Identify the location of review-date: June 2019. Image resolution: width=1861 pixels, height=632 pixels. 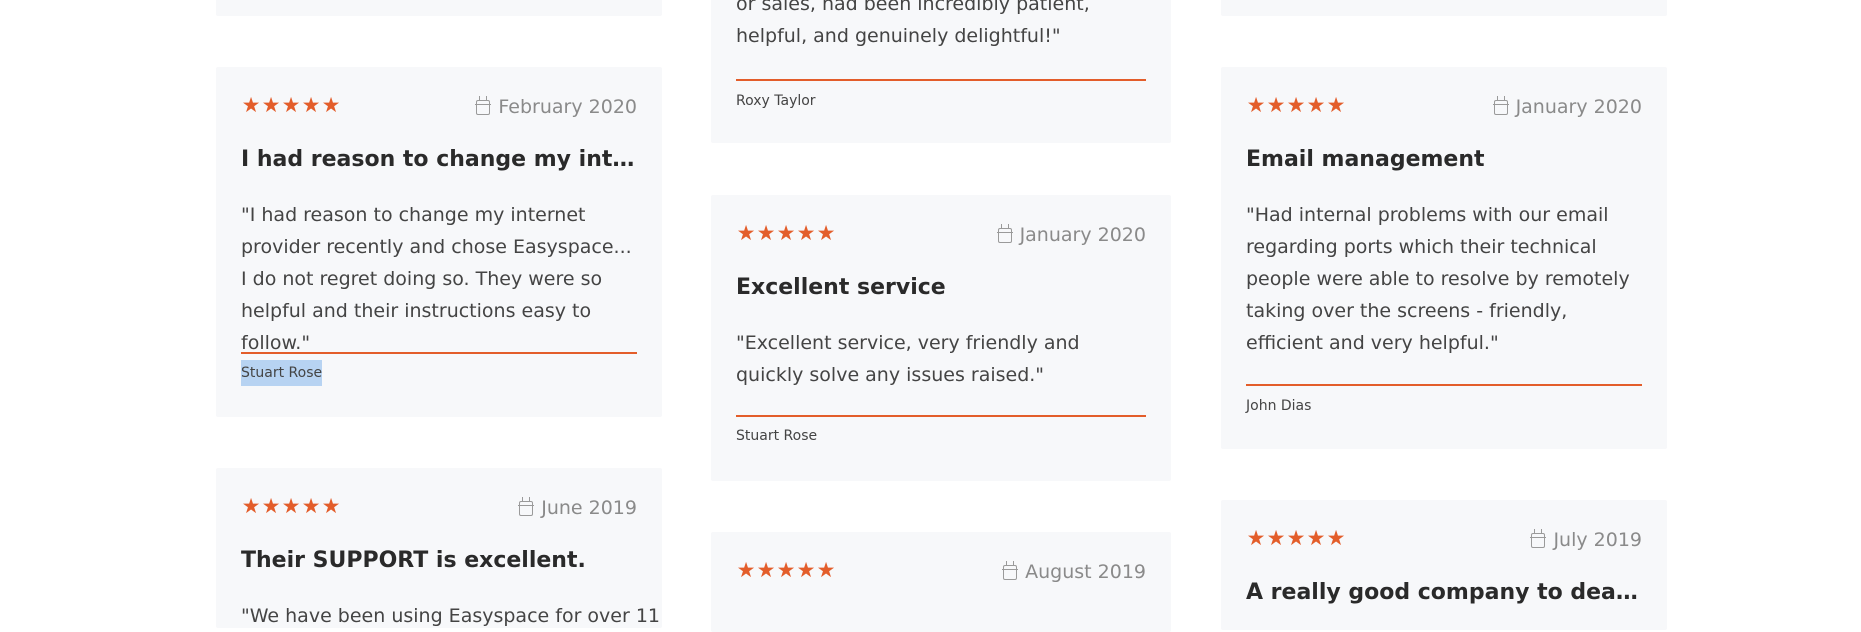
(577, 508).